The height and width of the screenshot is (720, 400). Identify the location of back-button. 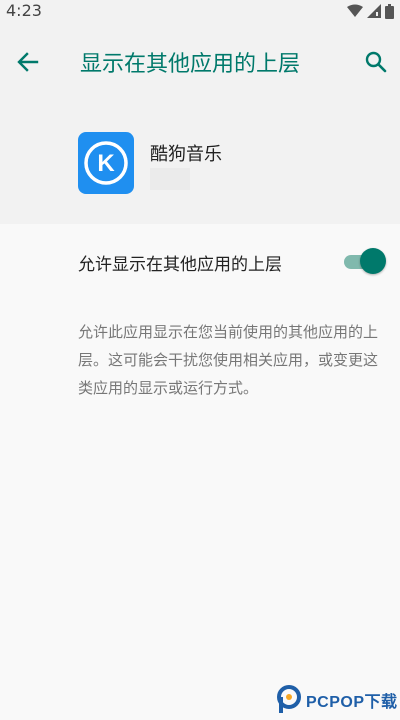
(28, 62).